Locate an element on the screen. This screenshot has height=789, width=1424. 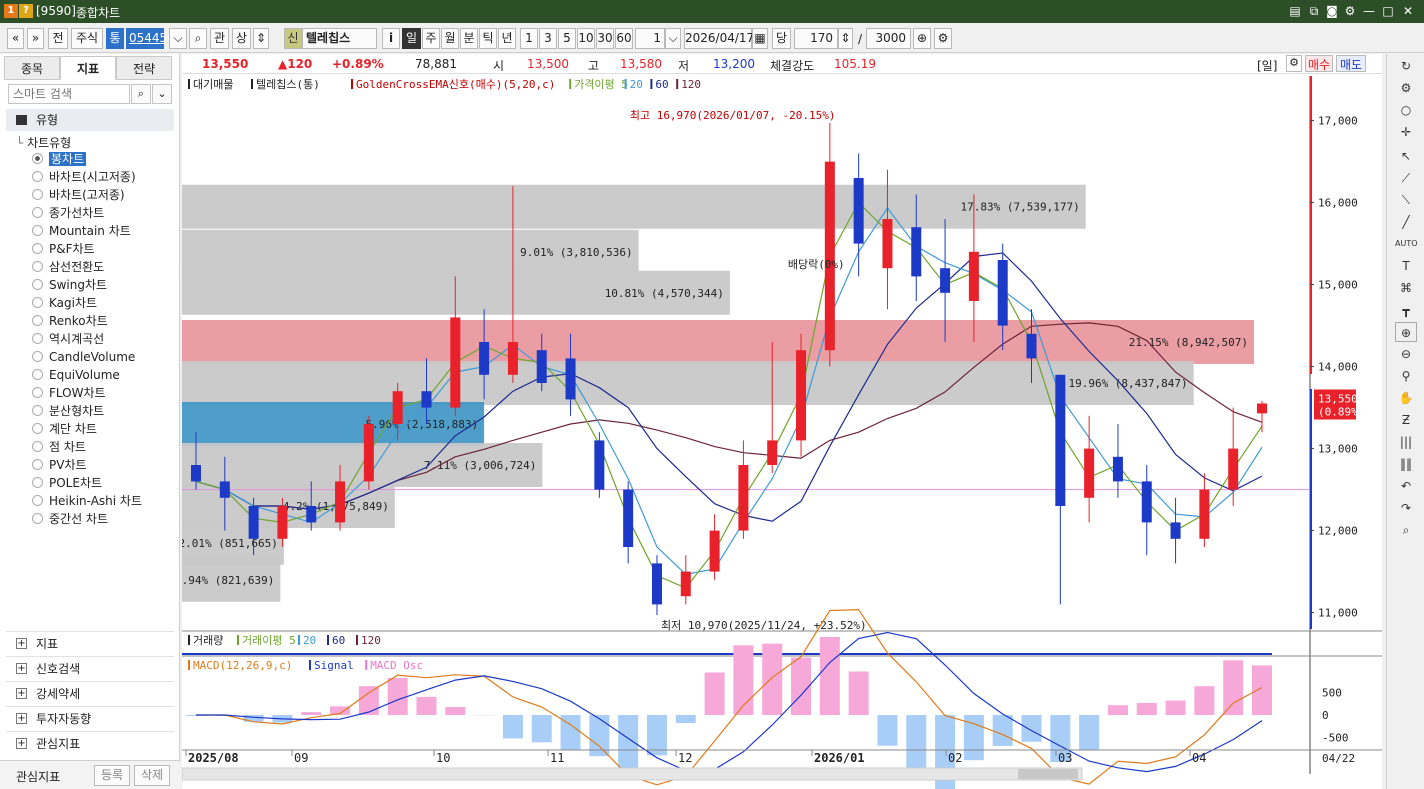
chart-type-item: 바차트(시고저종) is located at coordinates (84, 177).